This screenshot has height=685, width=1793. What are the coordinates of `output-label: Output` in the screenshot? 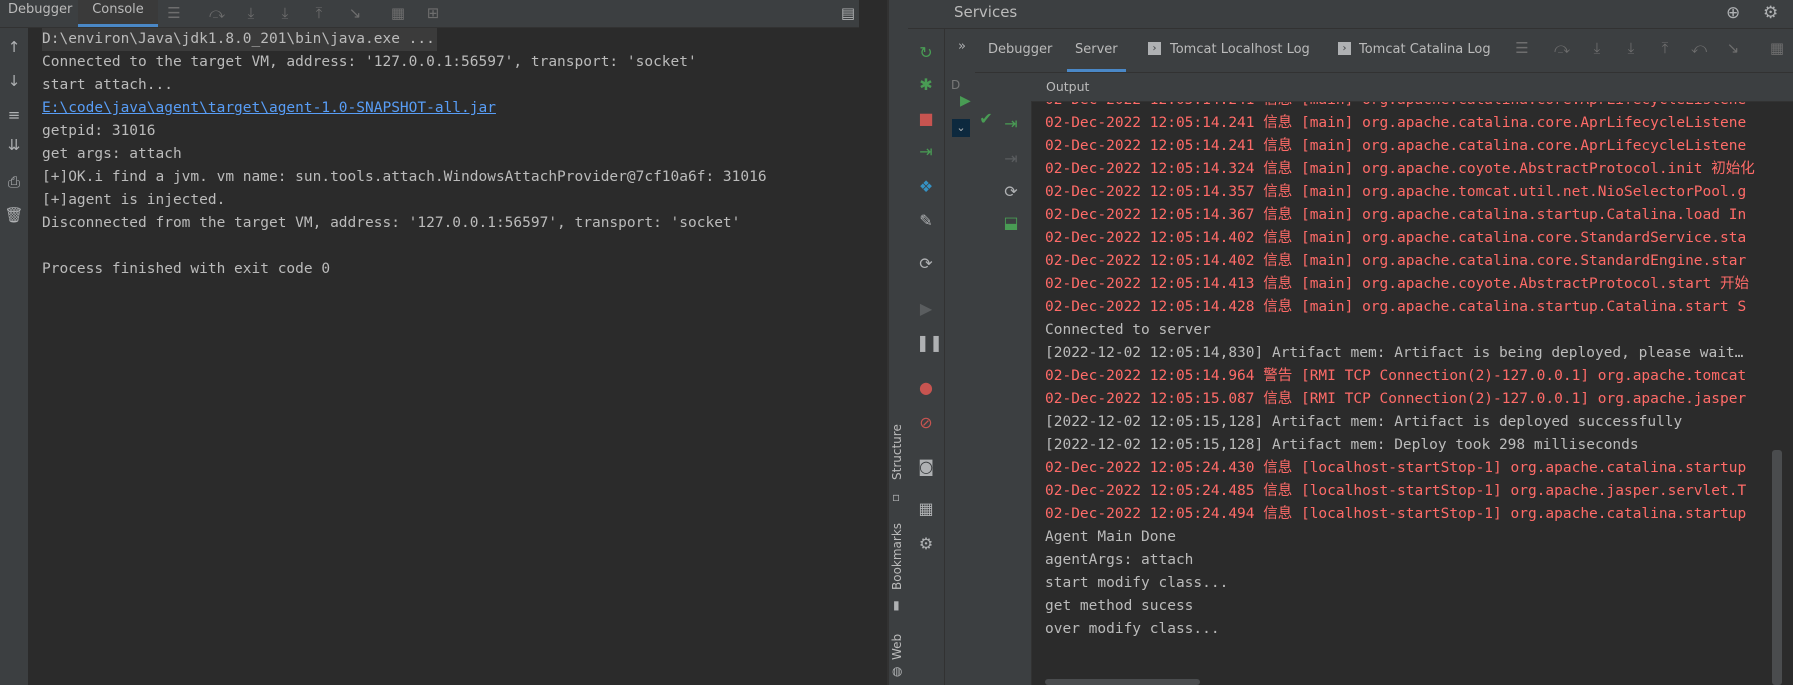 It's located at (1068, 86).